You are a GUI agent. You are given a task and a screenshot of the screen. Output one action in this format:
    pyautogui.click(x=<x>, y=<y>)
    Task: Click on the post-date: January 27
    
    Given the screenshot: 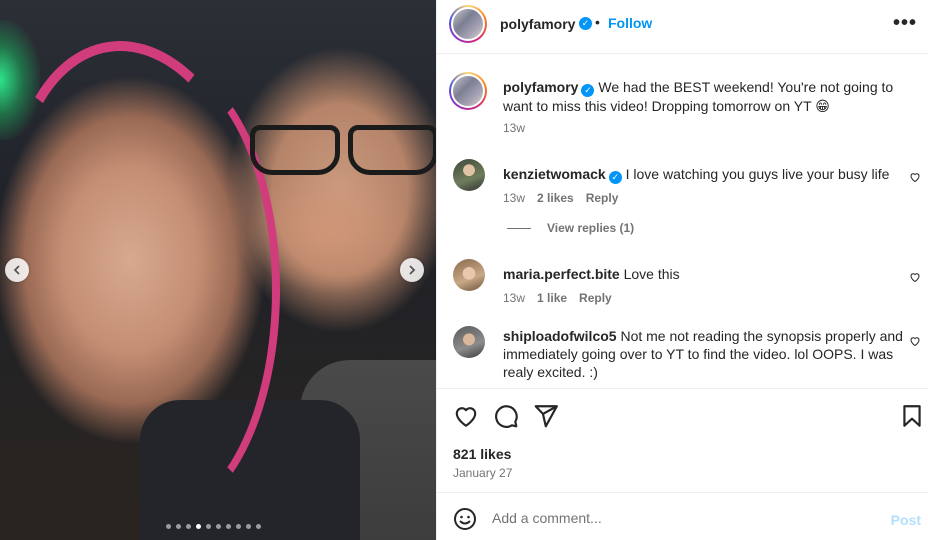 What is the action you would take?
    pyautogui.click(x=483, y=473)
    